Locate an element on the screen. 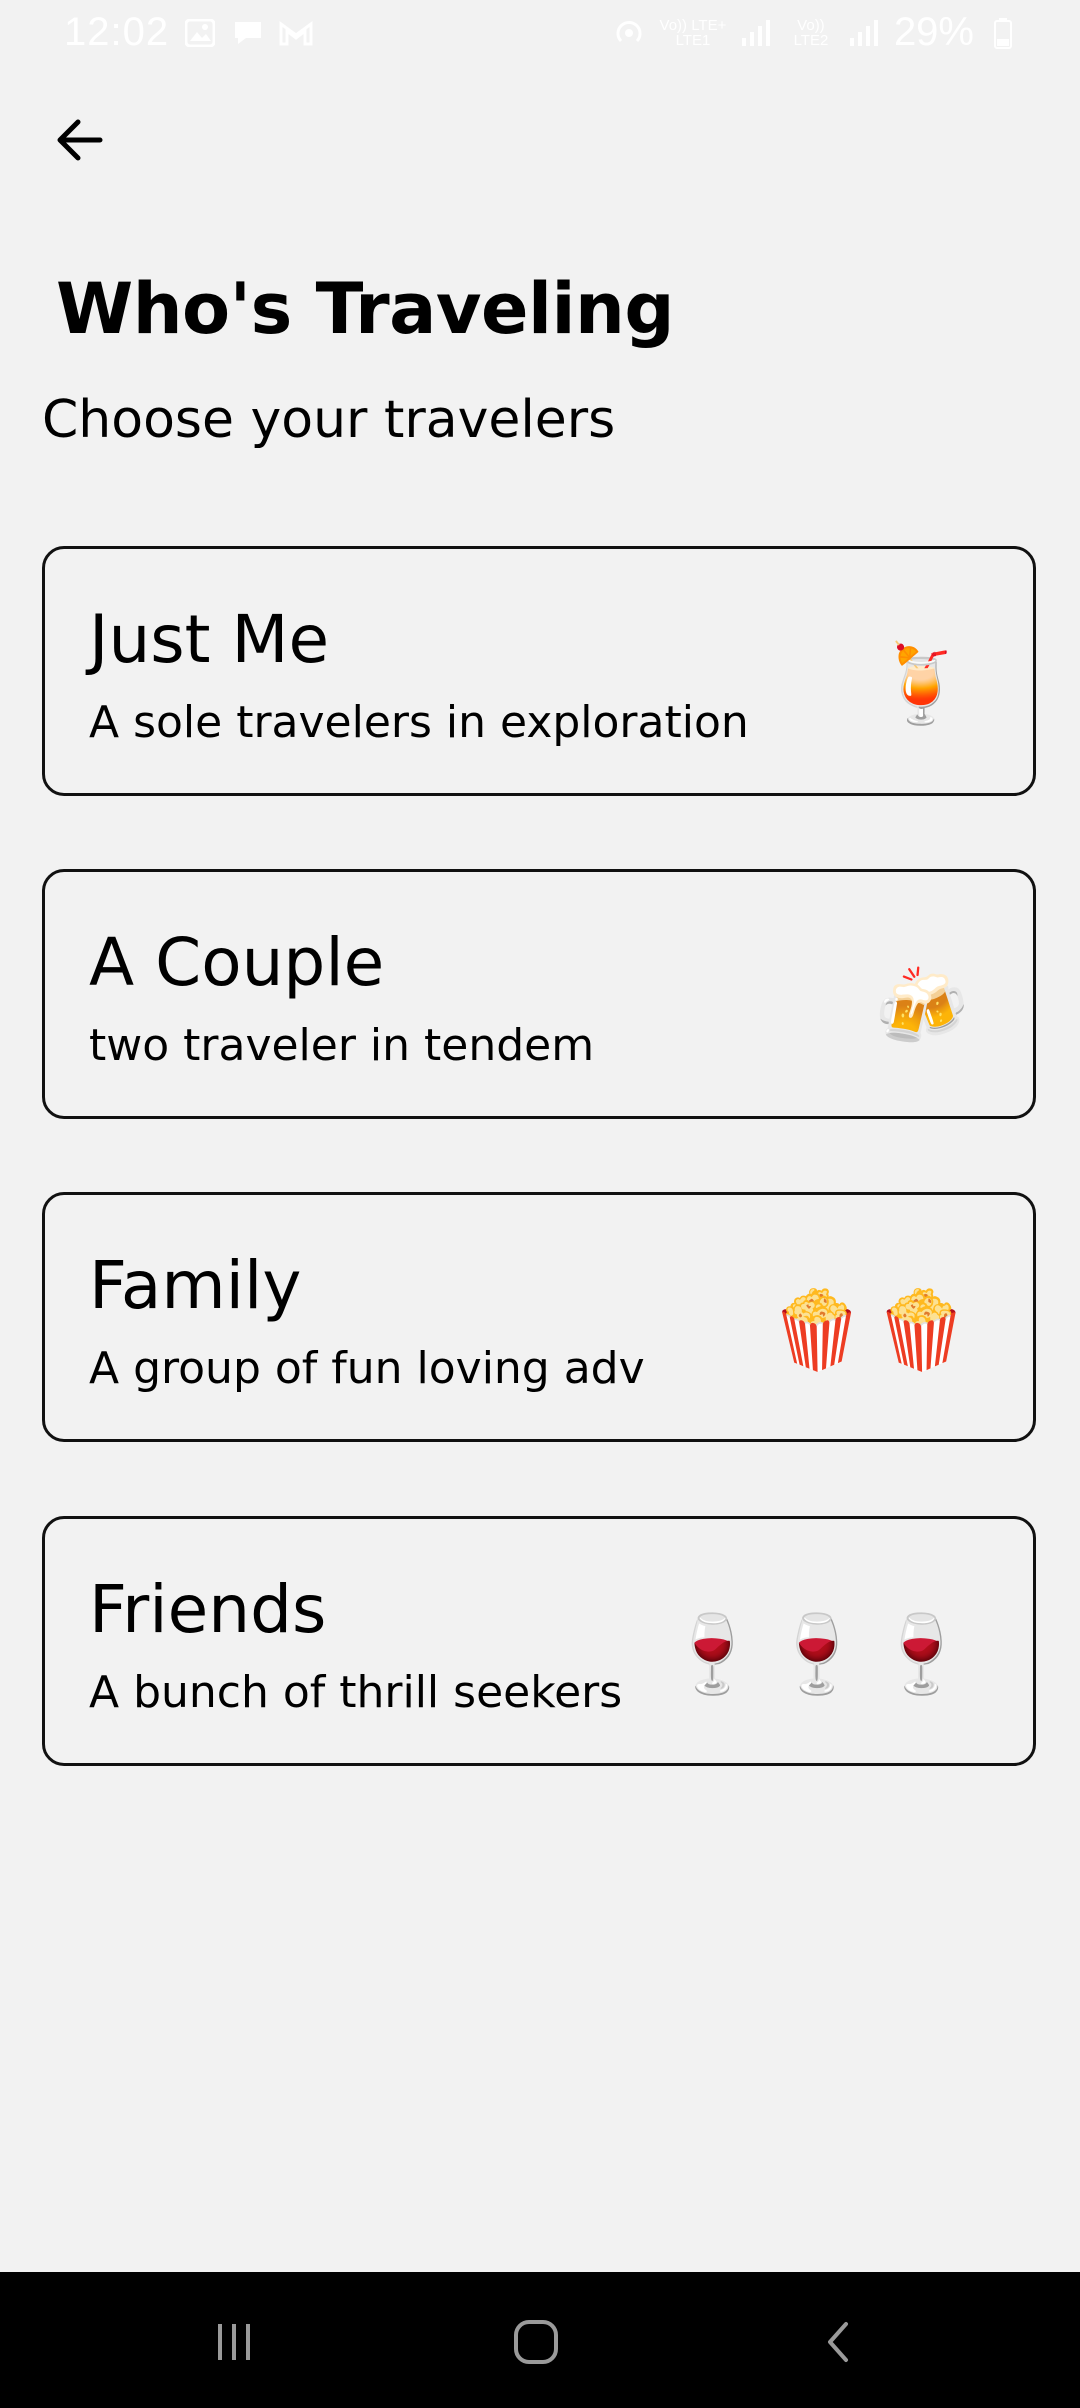  lte1-label: Vo)) LTE+ LTE1 is located at coordinates (693, 32).